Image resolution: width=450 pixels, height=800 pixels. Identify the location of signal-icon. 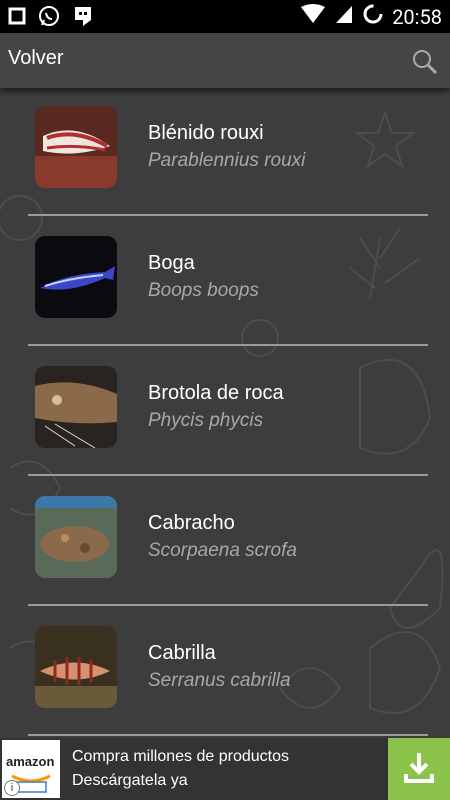
(344, 16).